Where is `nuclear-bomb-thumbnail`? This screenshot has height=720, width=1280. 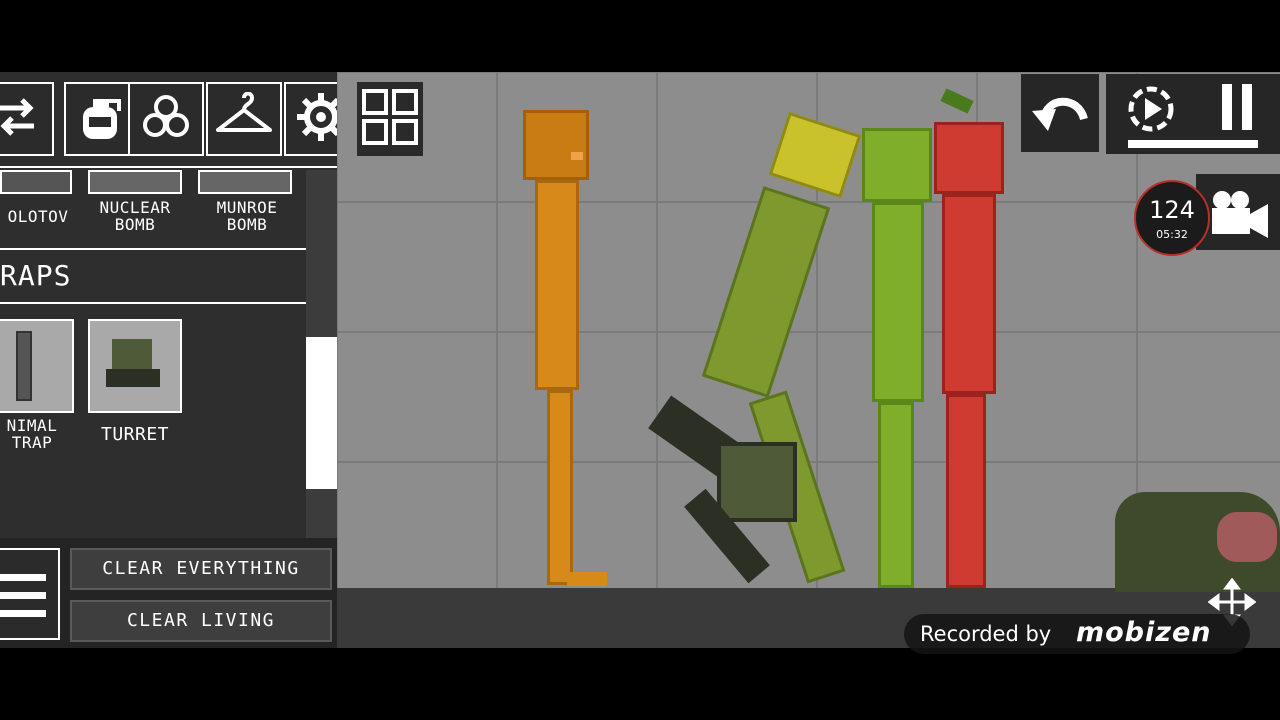
nuclear-bomb-thumbnail is located at coordinates (135, 182).